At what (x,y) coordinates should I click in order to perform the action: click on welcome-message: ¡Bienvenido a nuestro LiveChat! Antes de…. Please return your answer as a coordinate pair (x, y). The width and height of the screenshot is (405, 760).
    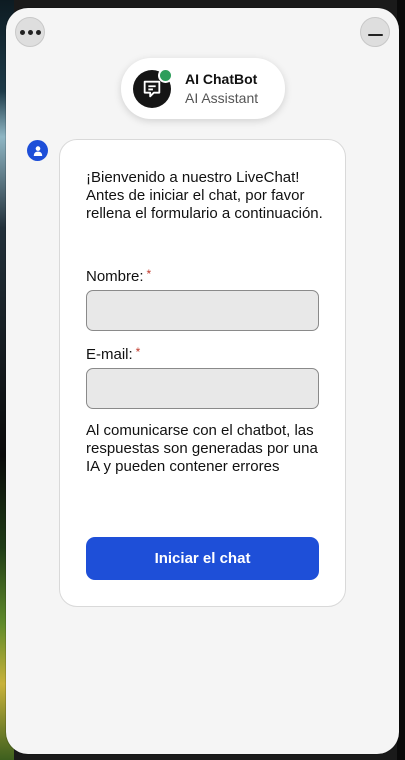
    Looking at the image, I should click on (204, 195).